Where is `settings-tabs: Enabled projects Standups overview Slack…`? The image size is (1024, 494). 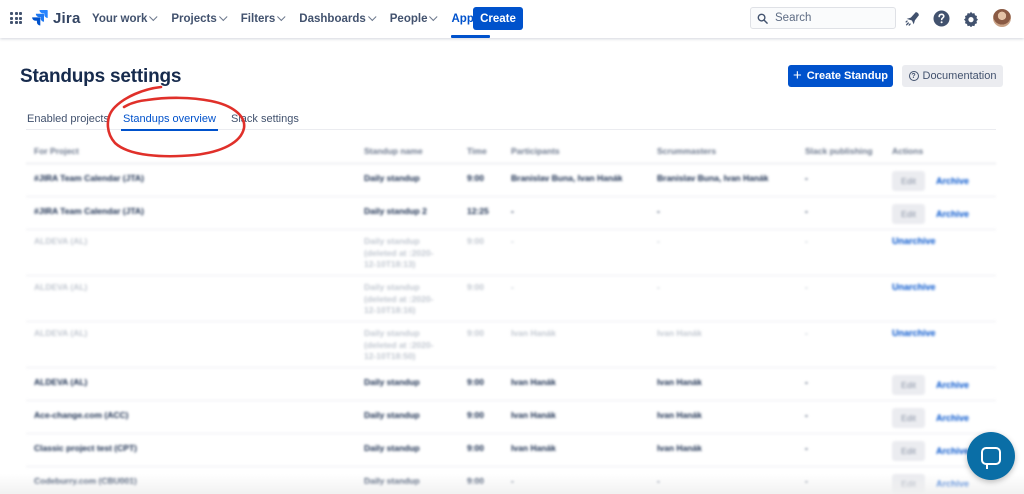 settings-tabs: Enabled projects Standups overview Slack… is located at coordinates (511, 120).